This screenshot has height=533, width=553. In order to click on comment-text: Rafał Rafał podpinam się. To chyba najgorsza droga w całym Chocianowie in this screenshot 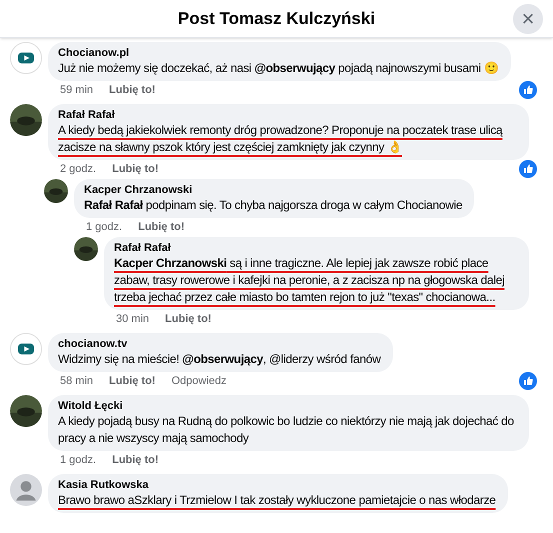, I will do `click(273, 205)`.